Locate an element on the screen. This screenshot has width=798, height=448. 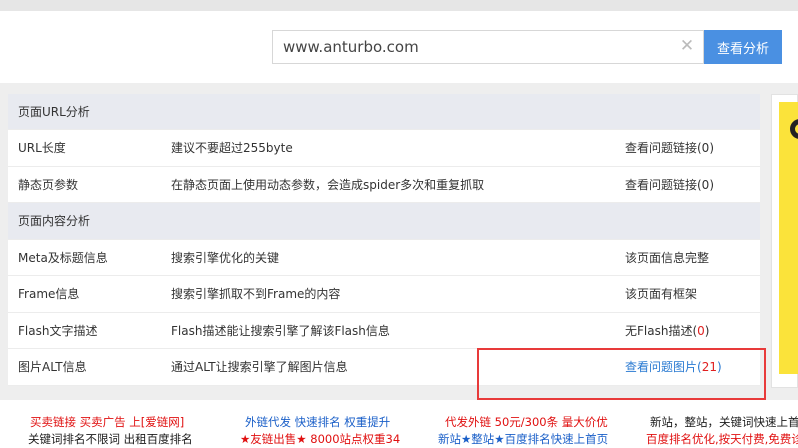
row-result: 该页面有框架 is located at coordinates (661, 294).